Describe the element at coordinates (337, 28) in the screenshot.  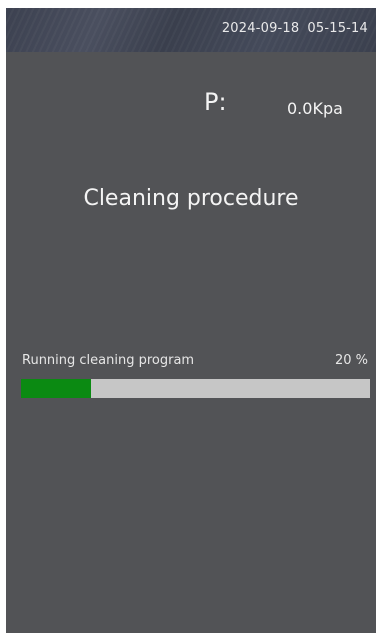
I see `time-text: 05-15-14` at that location.